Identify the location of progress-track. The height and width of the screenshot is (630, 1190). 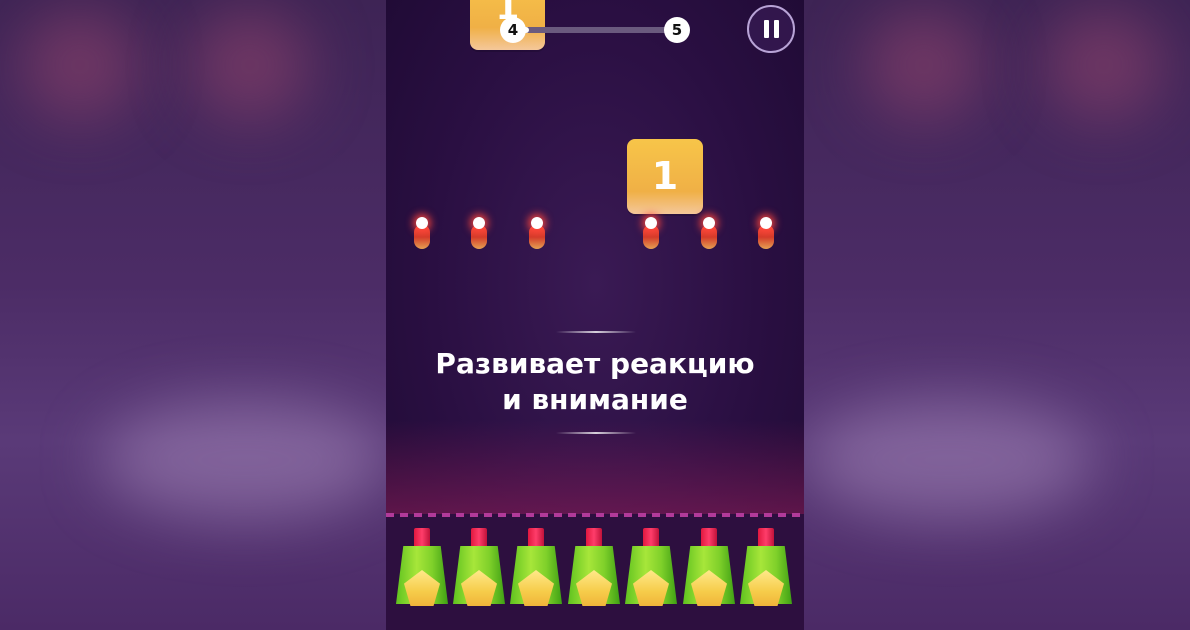
(595, 30).